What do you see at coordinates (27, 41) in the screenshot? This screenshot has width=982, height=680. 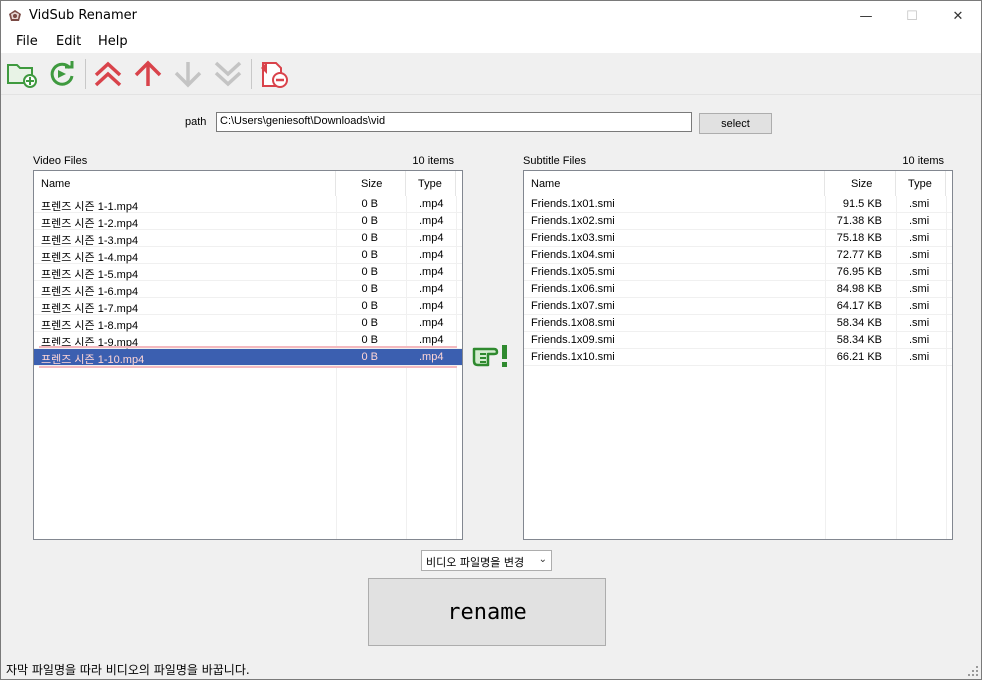 I see `menu-file: File` at bounding box center [27, 41].